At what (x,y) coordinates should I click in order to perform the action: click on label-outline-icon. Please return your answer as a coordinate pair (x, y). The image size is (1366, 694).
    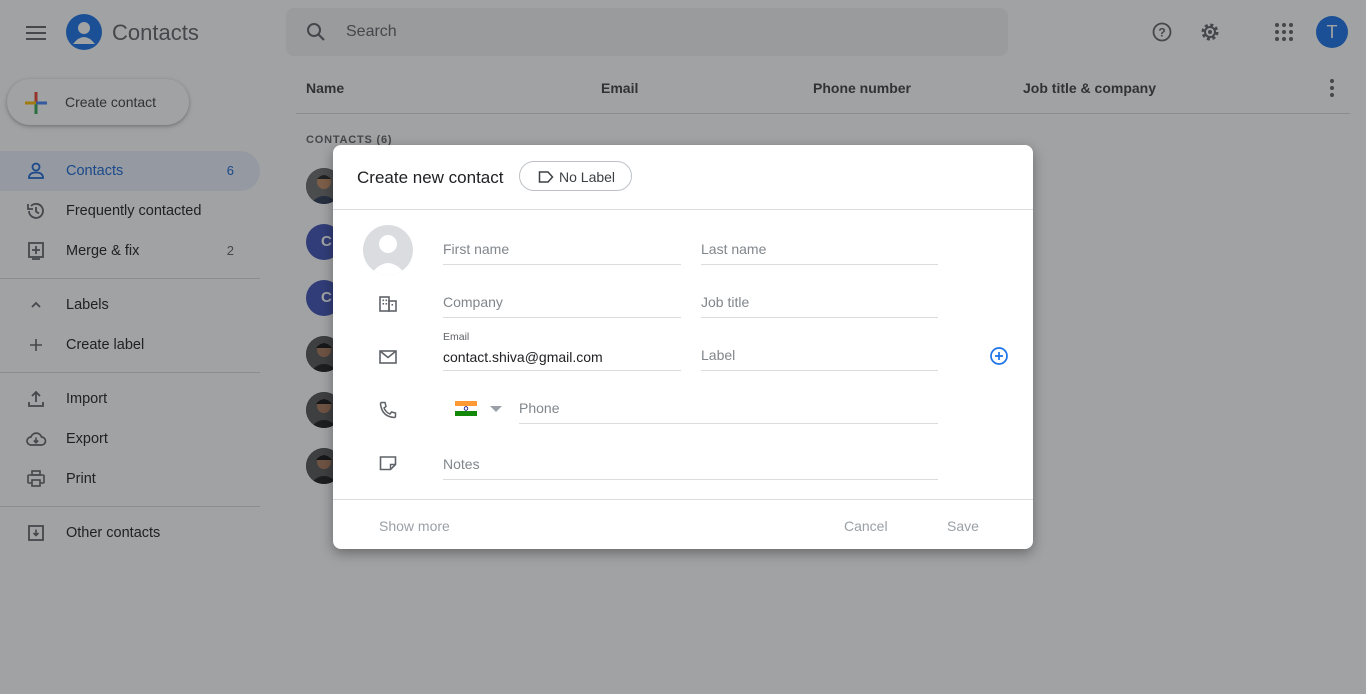
    Looking at the image, I should click on (546, 177).